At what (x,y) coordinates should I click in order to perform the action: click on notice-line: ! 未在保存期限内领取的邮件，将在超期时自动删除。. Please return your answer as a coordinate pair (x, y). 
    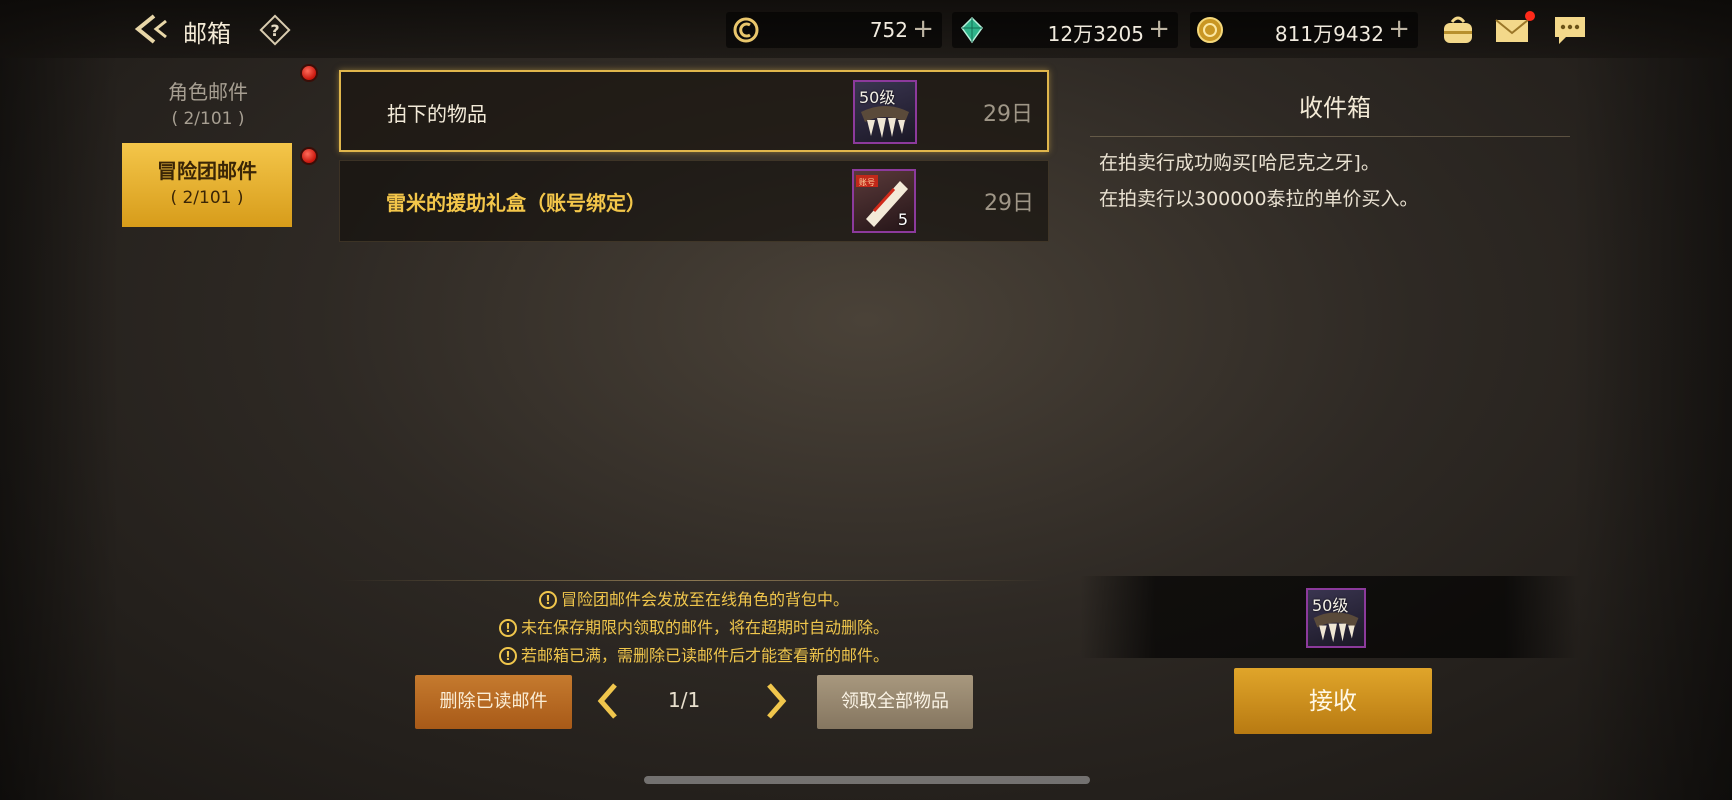
    Looking at the image, I should click on (694, 626).